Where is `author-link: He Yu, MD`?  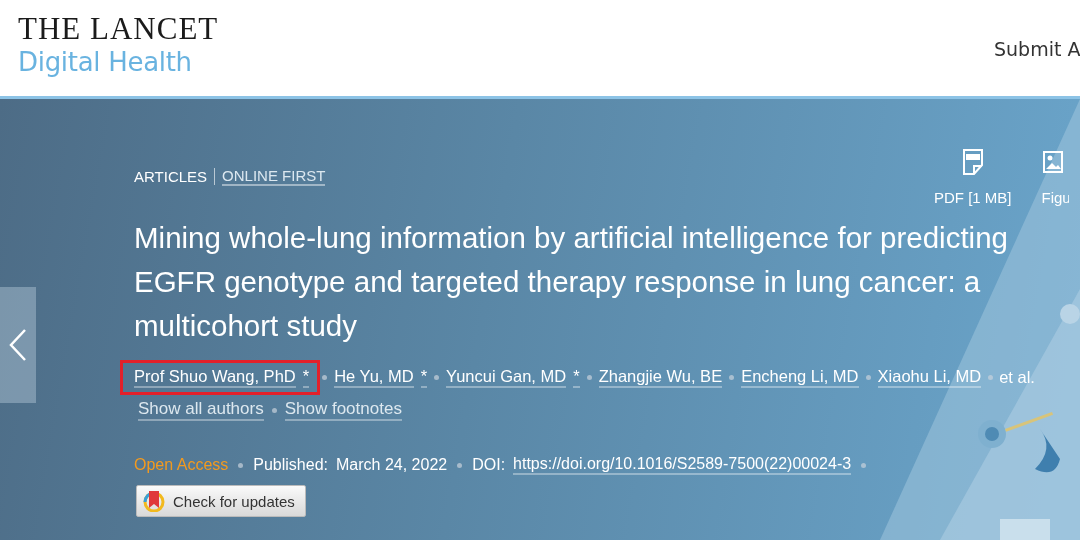
author-link: He Yu, MD is located at coordinates (374, 377).